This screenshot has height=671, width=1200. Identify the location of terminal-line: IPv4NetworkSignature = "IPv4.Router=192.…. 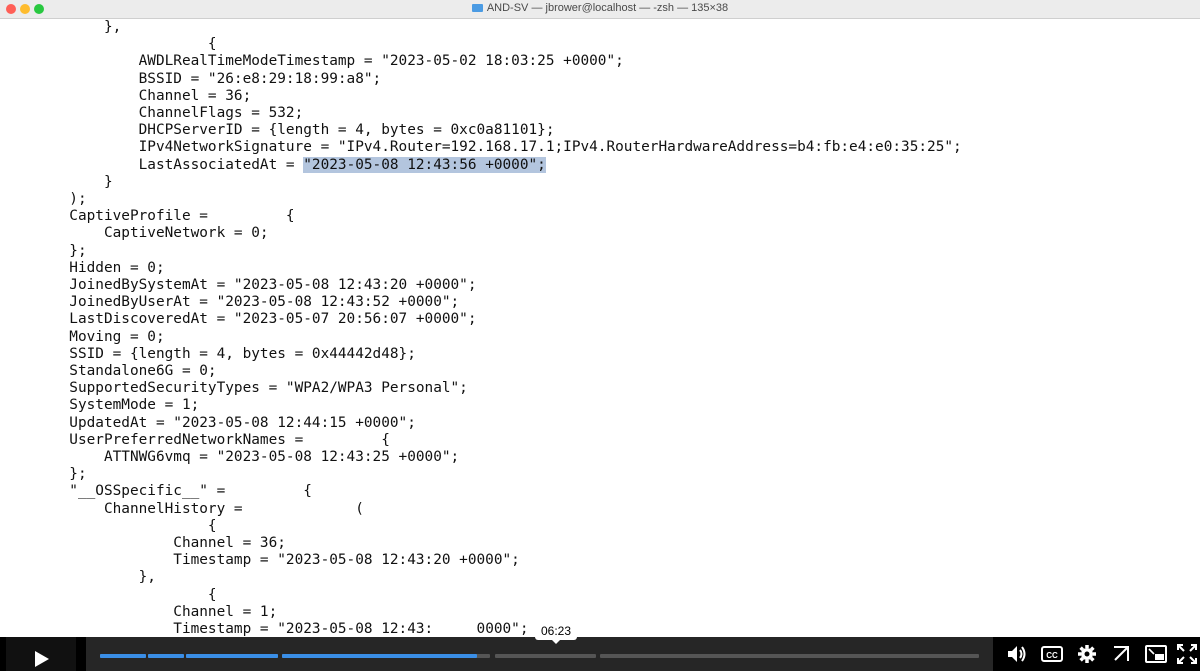
(481, 147).